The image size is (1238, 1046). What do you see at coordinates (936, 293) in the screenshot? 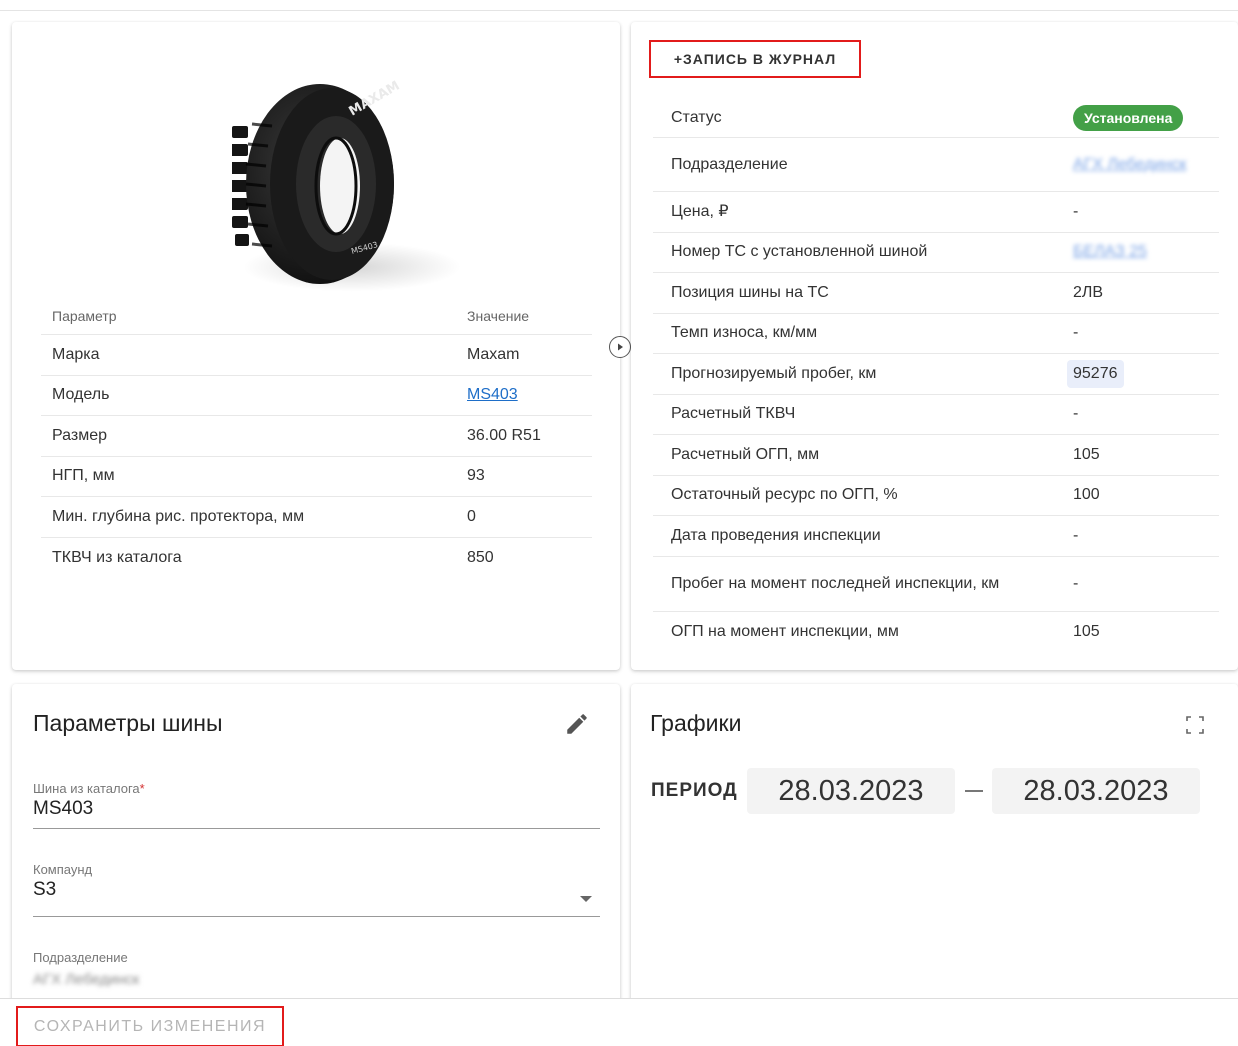
I see `table-row: Позиция шины на ТС 2ЛВ` at bounding box center [936, 293].